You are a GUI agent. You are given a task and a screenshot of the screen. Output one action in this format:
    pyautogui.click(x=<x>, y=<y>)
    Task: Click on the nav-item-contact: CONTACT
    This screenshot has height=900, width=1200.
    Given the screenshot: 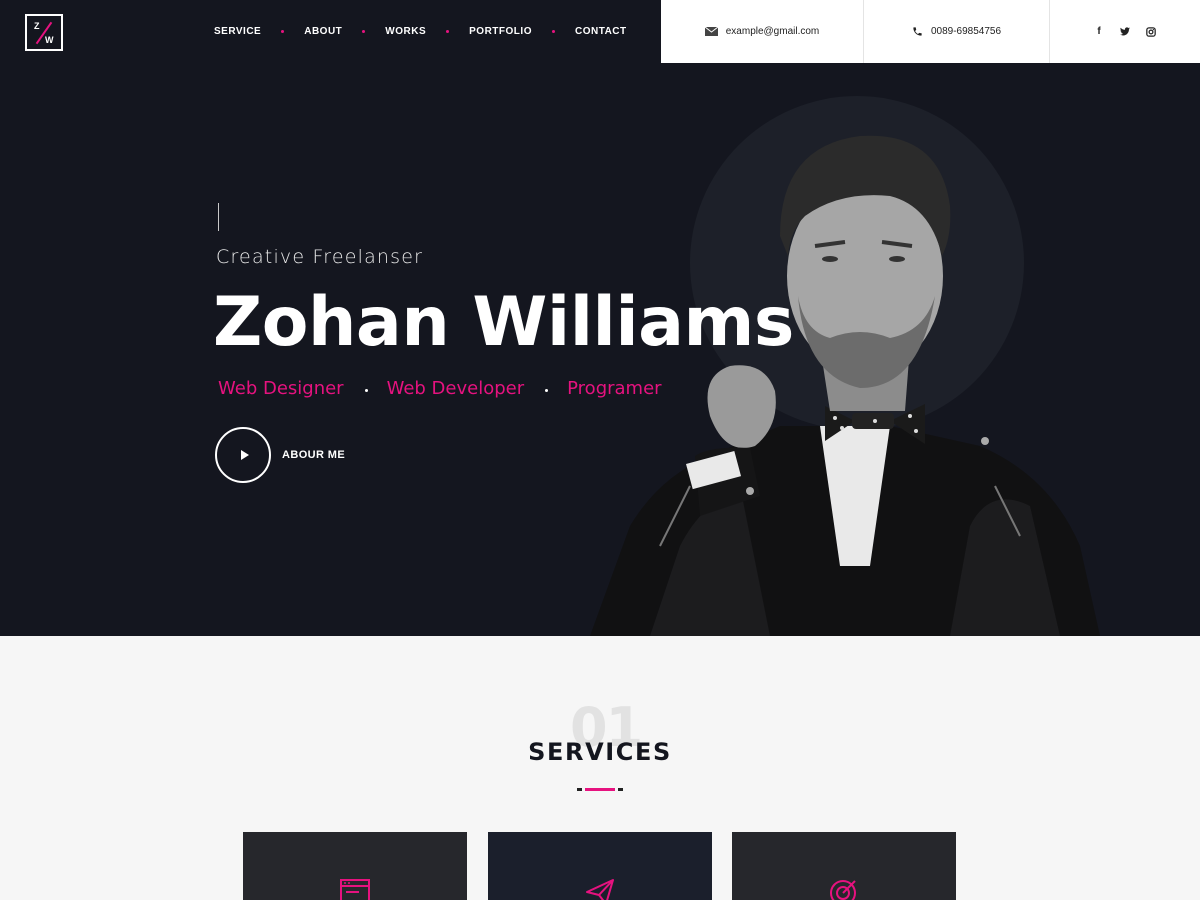 What is the action you would take?
    pyautogui.click(x=601, y=31)
    